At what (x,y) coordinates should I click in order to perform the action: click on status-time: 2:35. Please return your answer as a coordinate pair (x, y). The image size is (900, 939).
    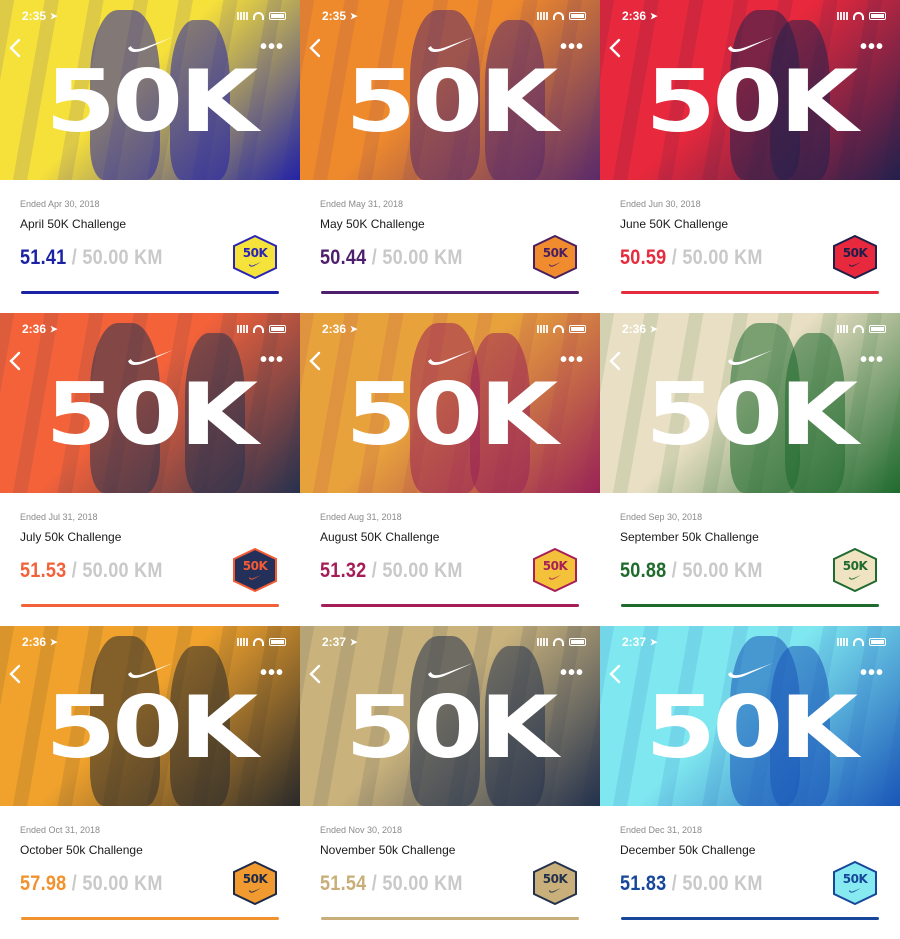
    Looking at the image, I should click on (34, 16).